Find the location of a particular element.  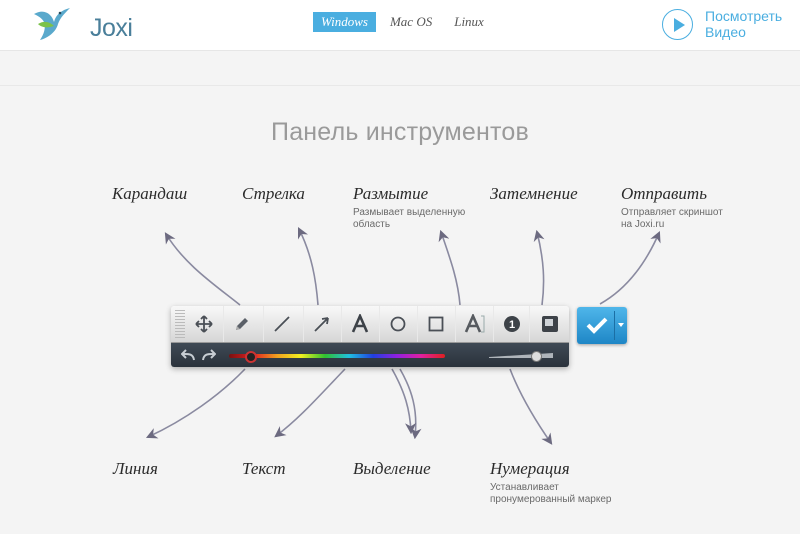

toolbar-tools-row: 1 is located at coordinates (370, 324).